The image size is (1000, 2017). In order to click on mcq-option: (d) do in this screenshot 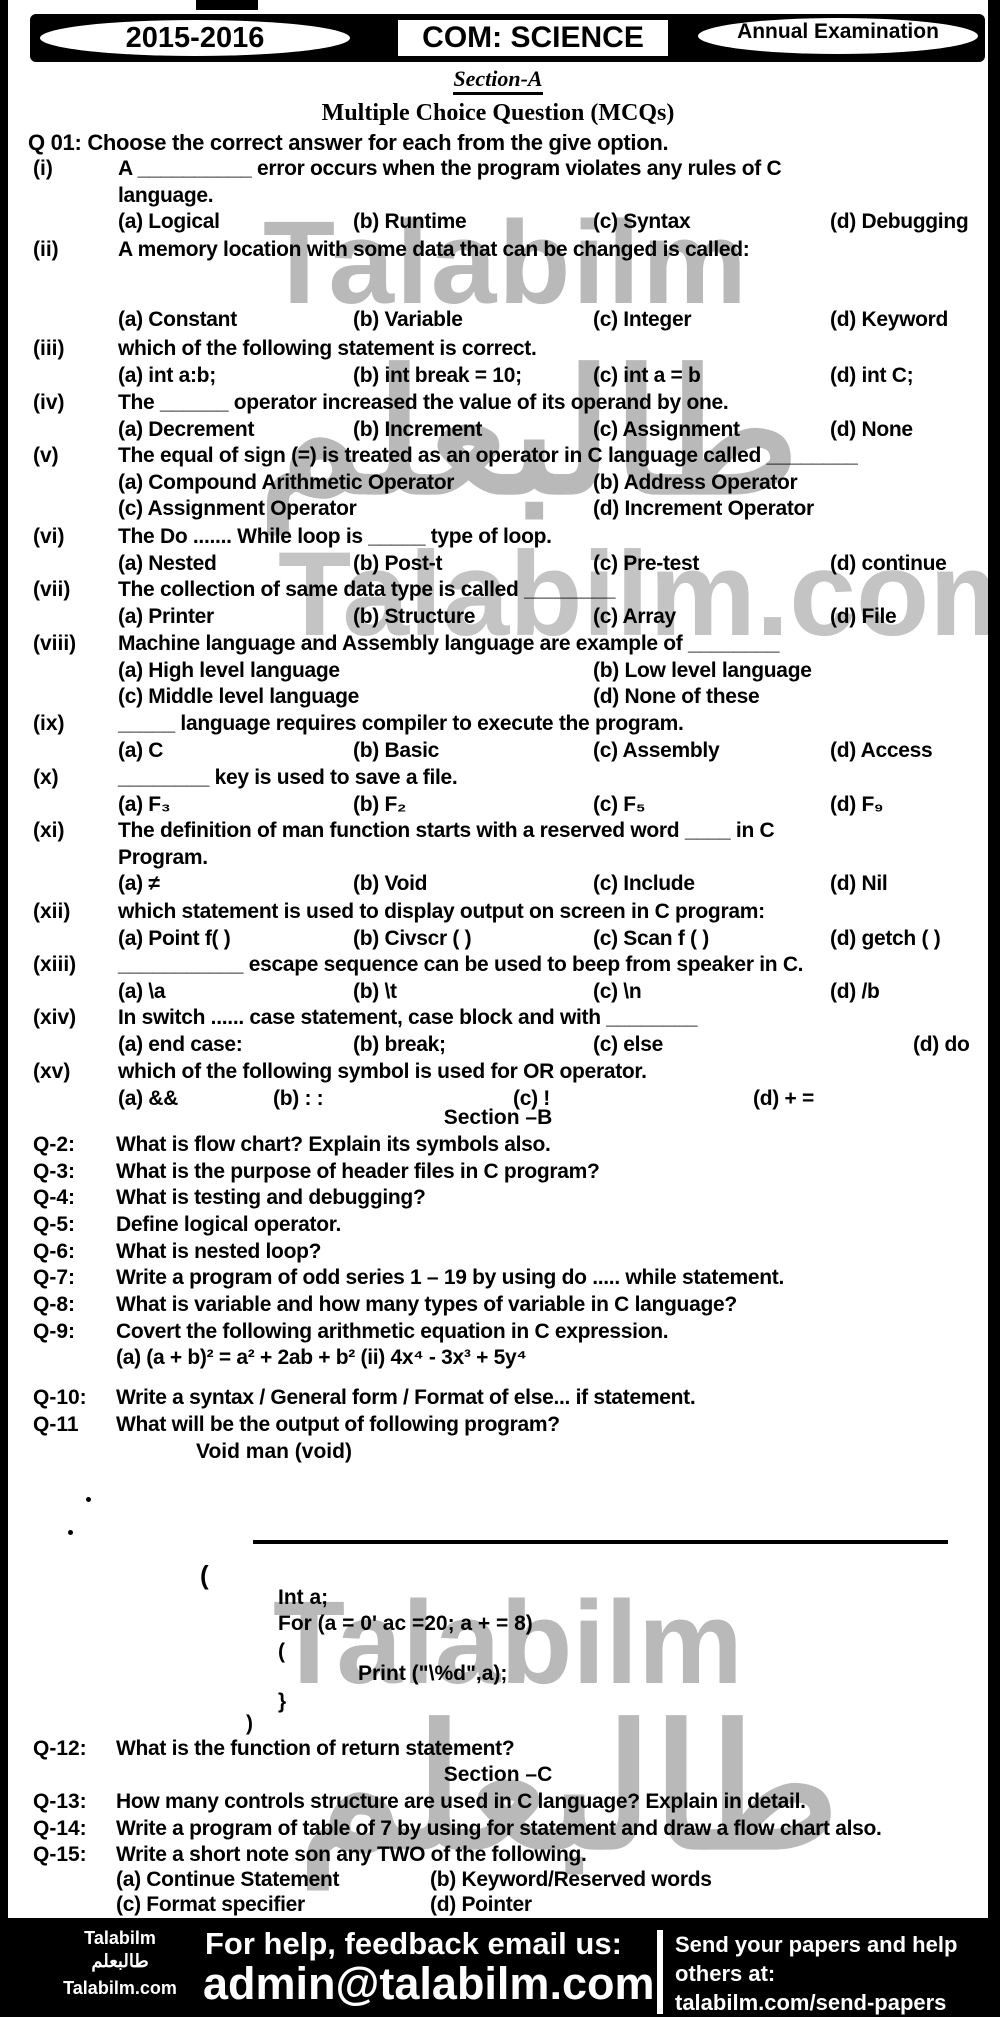, I will do `click(941, 1044)`.